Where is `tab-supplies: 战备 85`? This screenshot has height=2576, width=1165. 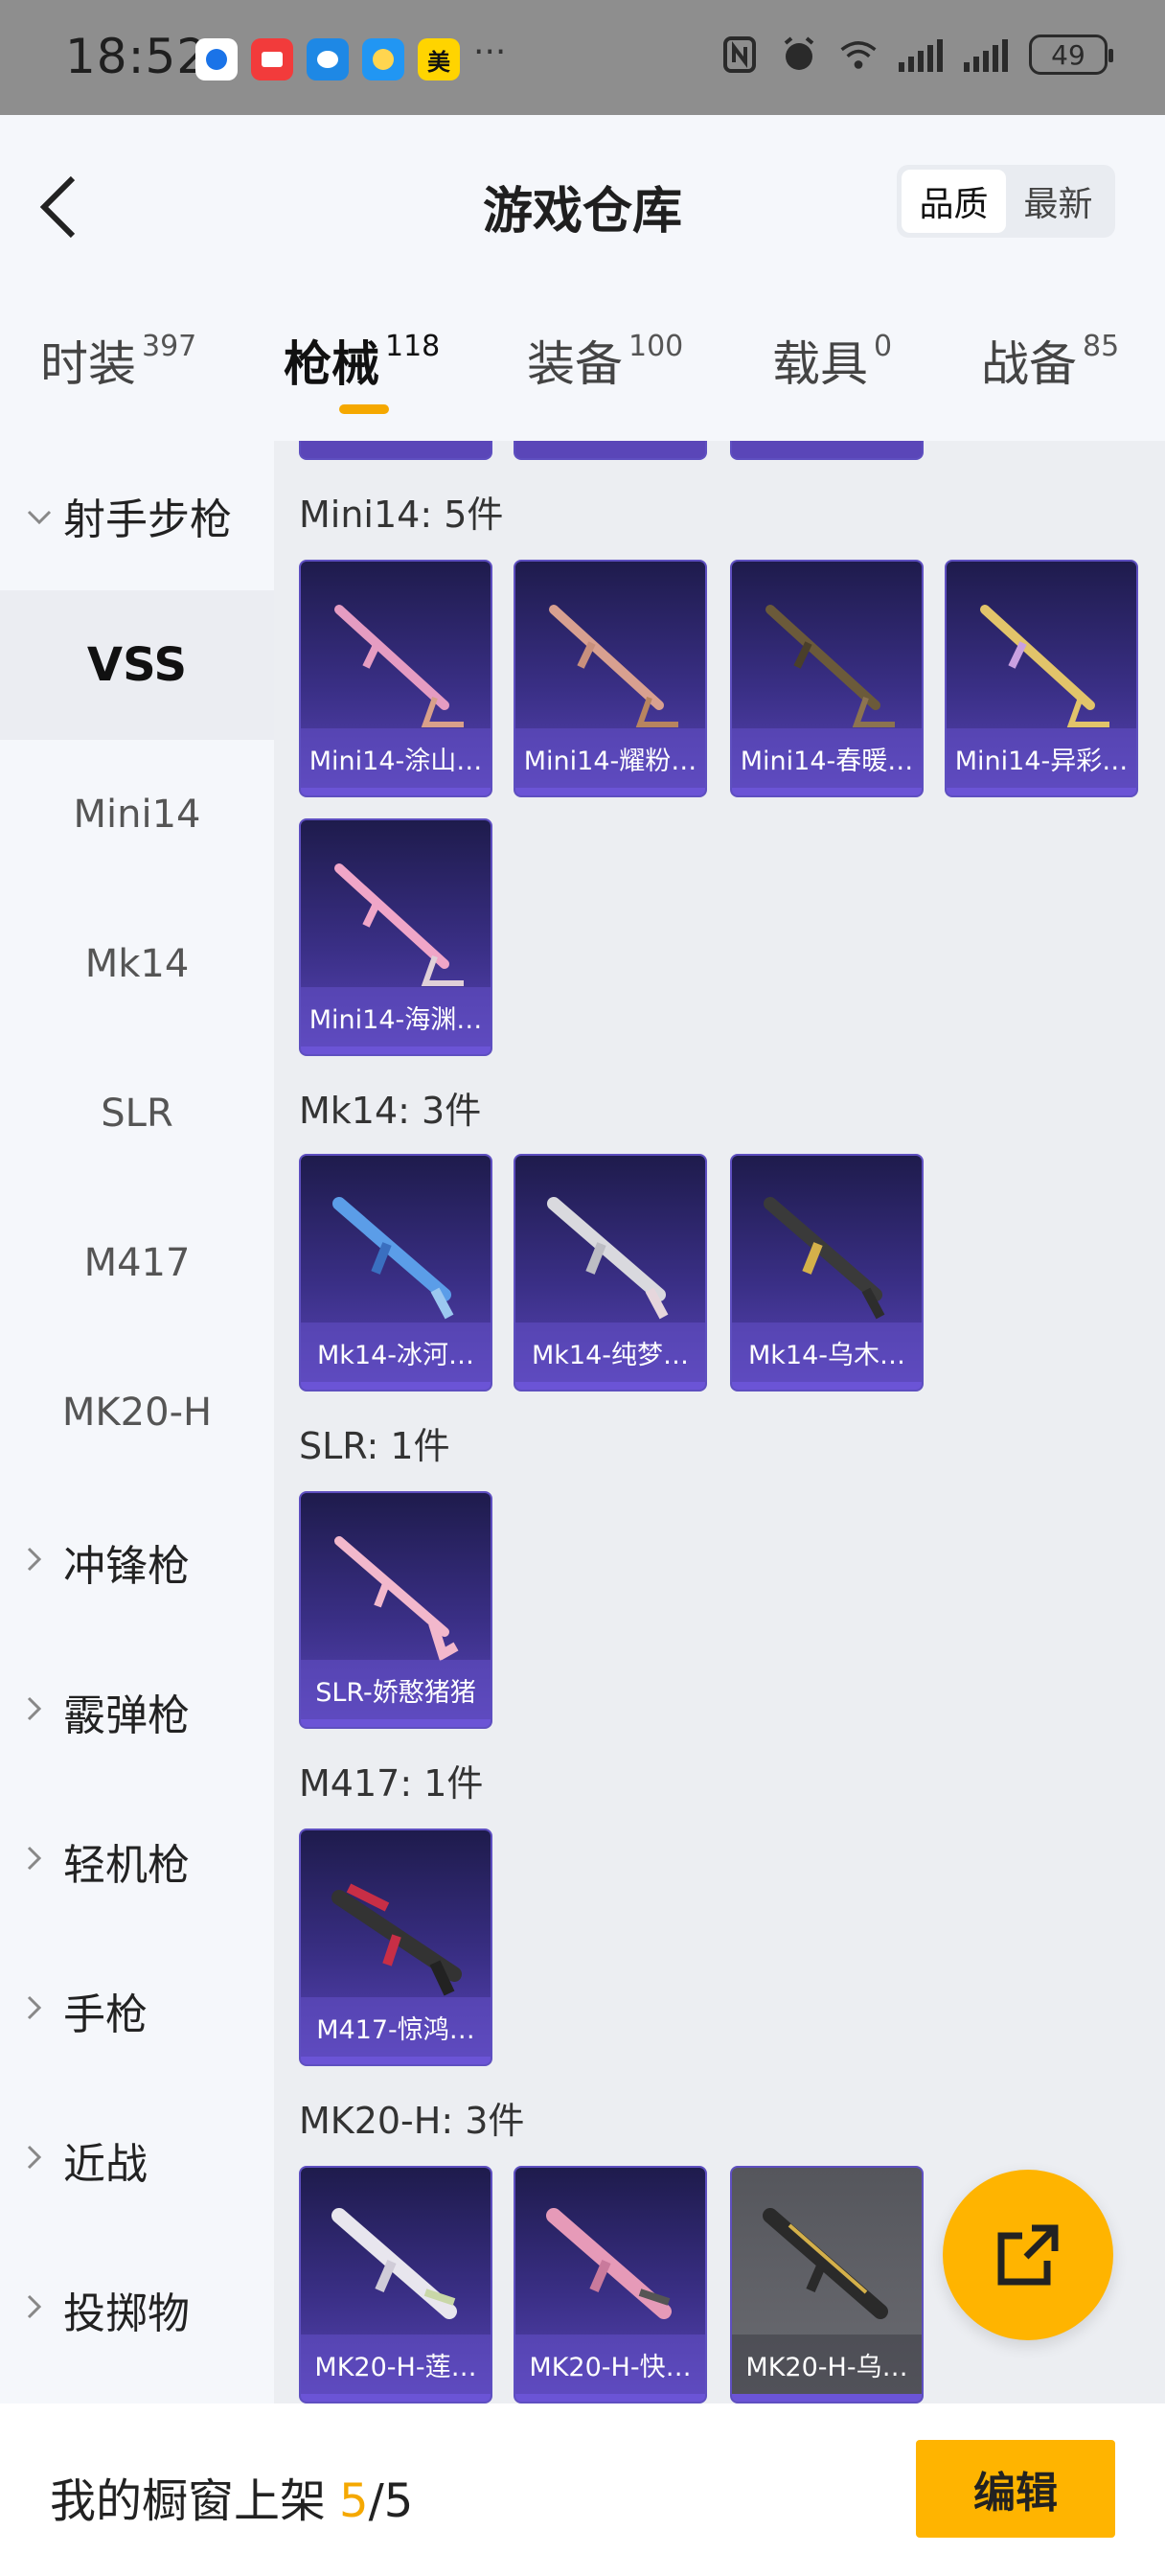 tab-supplies: 战备 85 is located at coordinates (1050, 360).